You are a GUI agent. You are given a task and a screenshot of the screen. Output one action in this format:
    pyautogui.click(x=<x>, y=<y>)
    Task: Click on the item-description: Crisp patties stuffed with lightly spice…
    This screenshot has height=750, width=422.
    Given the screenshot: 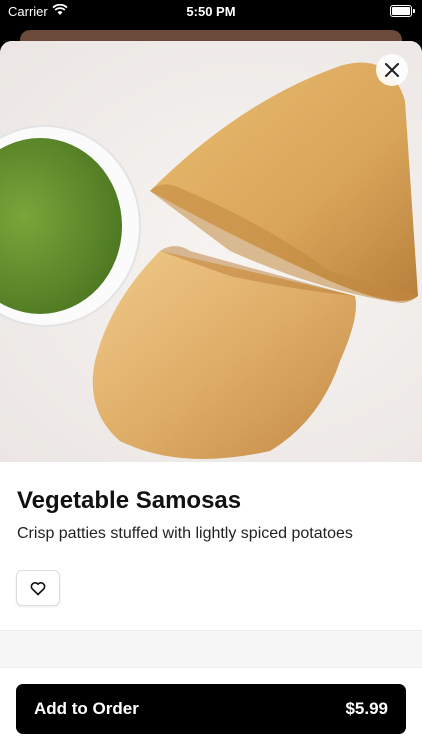 What is the action you would take?
    pyautogui.click(x=185, y=533)
    